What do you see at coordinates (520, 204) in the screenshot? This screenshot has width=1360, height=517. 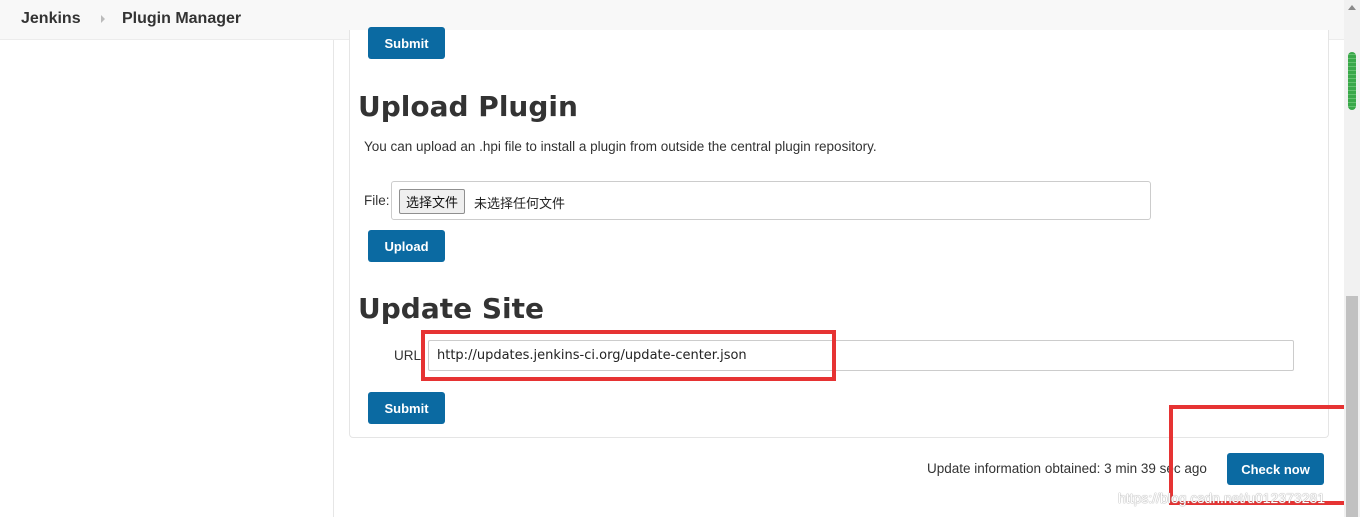 I see `file-status-text: 未选择任何文件` at bounding box center [520, 204].